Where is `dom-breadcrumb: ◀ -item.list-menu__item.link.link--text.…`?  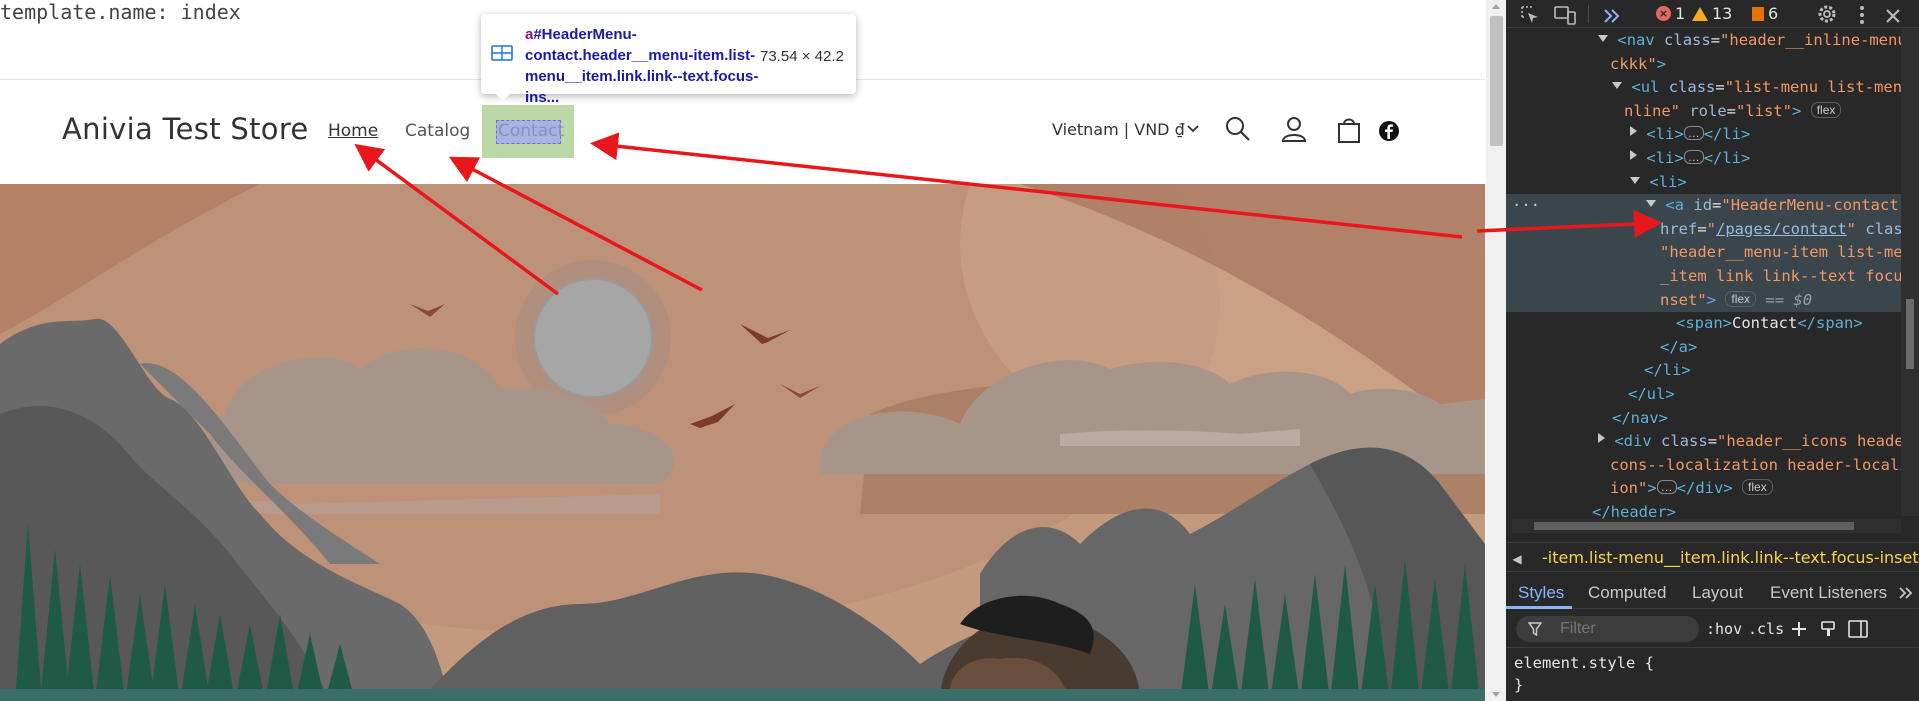 dom-breadcrumb: ◀ -item.list-menu__item.link.link--text.… is located at coordinates (1712, 557).